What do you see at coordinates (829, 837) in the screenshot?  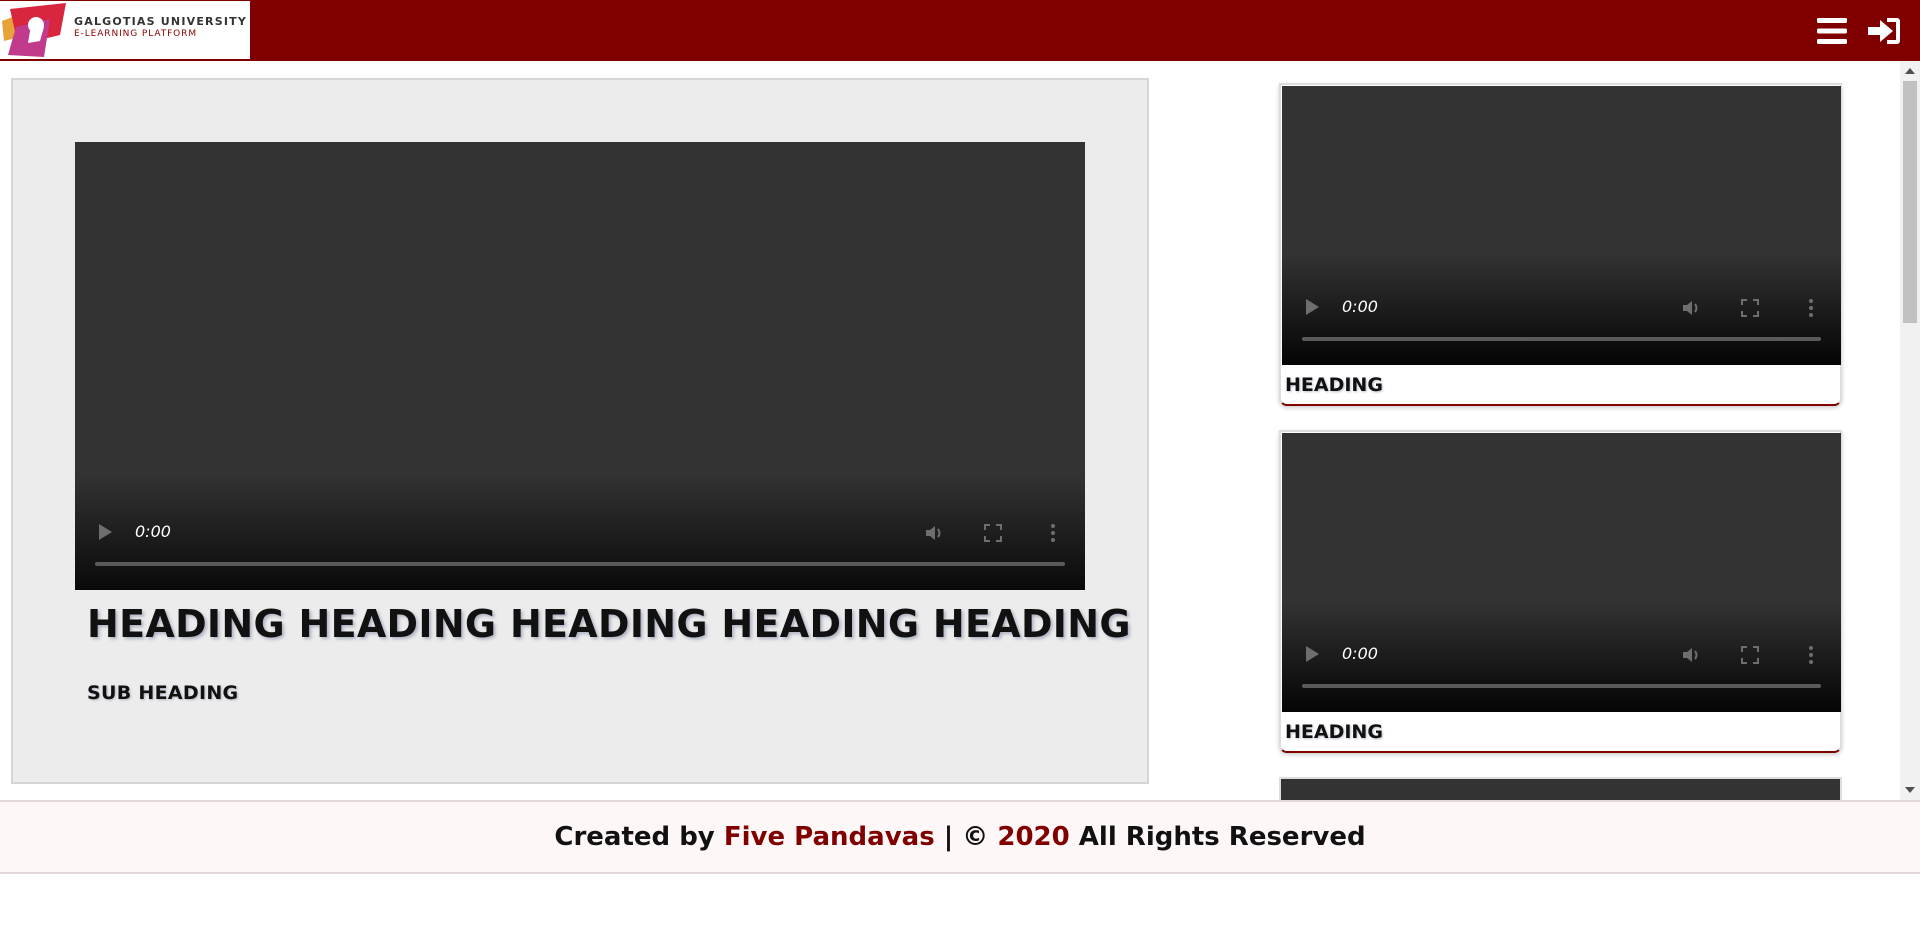 I see `footer-author-link: Five Pandavas` at bounding box center [829, 837].